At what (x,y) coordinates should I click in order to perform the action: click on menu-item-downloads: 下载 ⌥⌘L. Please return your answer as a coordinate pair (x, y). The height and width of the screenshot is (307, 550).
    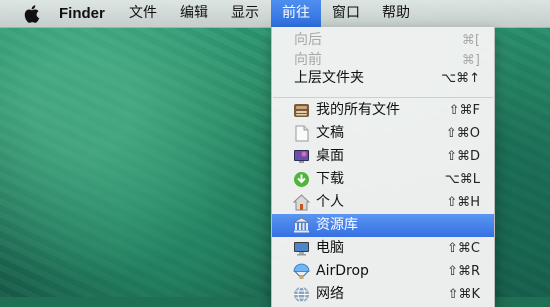
    Looking at the image, I should click on (383, 179).